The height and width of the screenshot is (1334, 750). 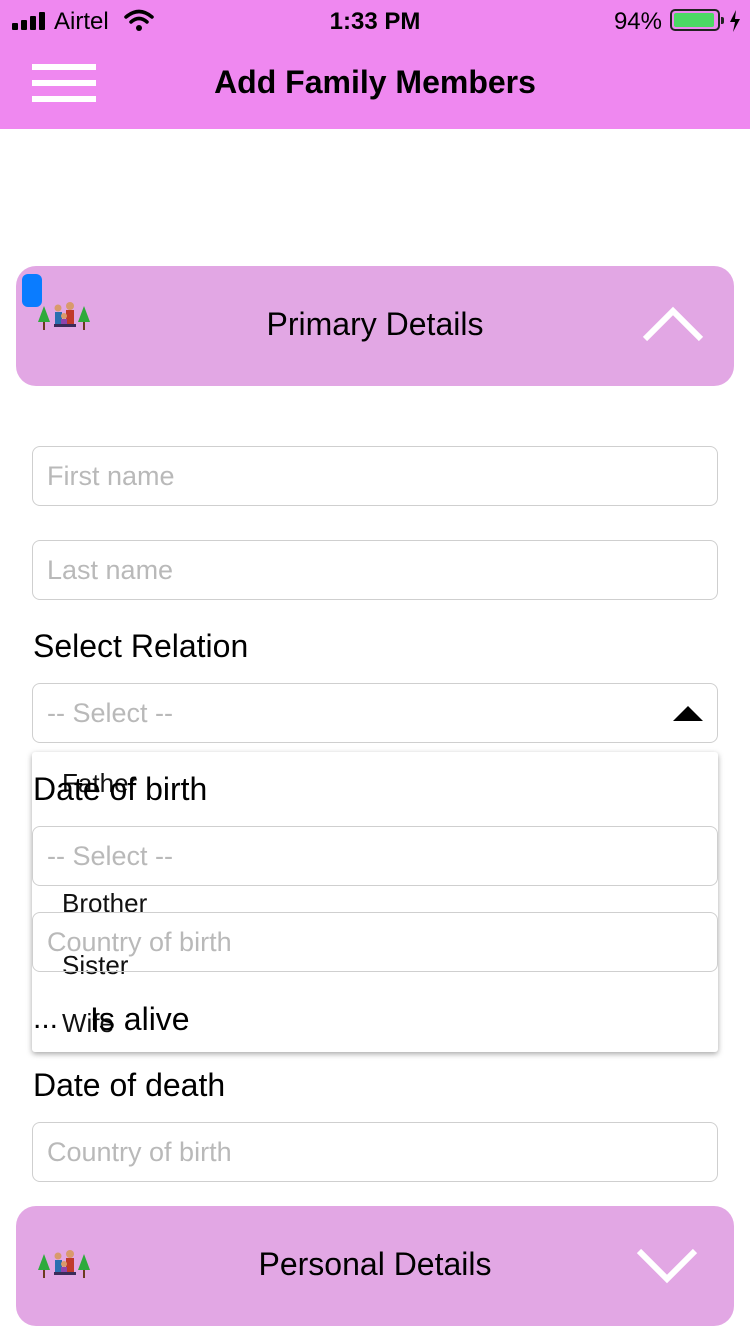 I want to click on first-name-placeholder: First name, so click(x=111, y=476).